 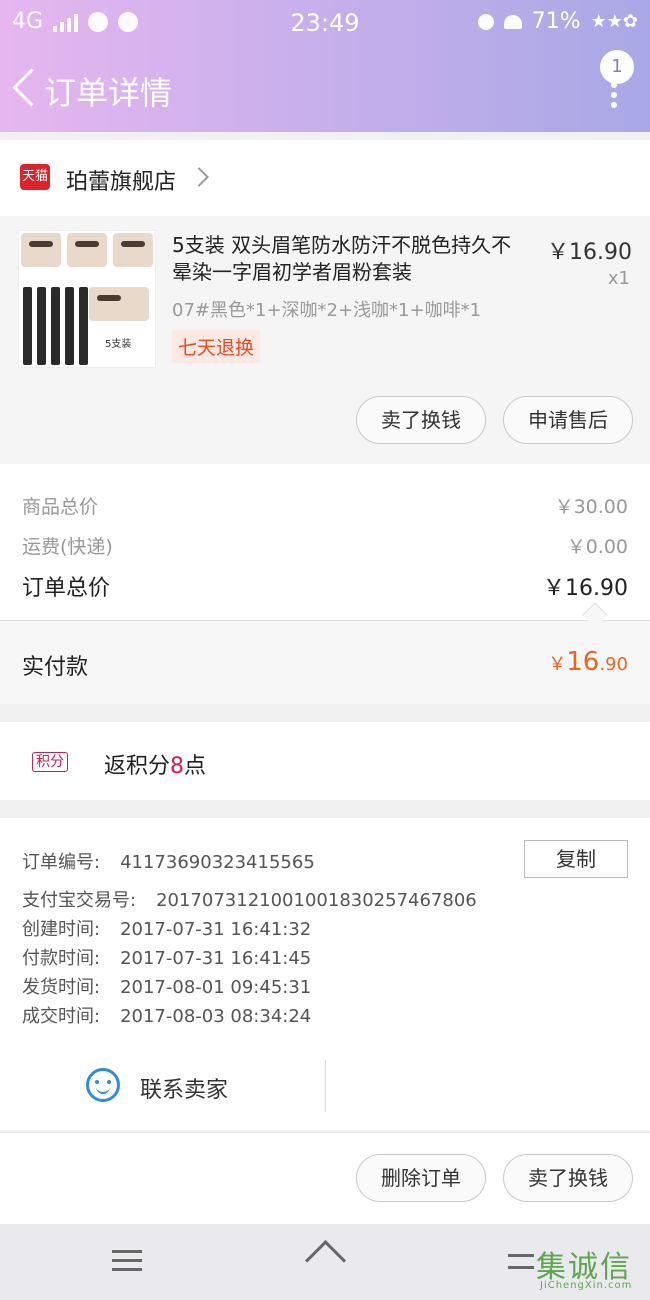 I want to click on info-value: 2017-08-01 09:45:31, so click(x=216, y=987).